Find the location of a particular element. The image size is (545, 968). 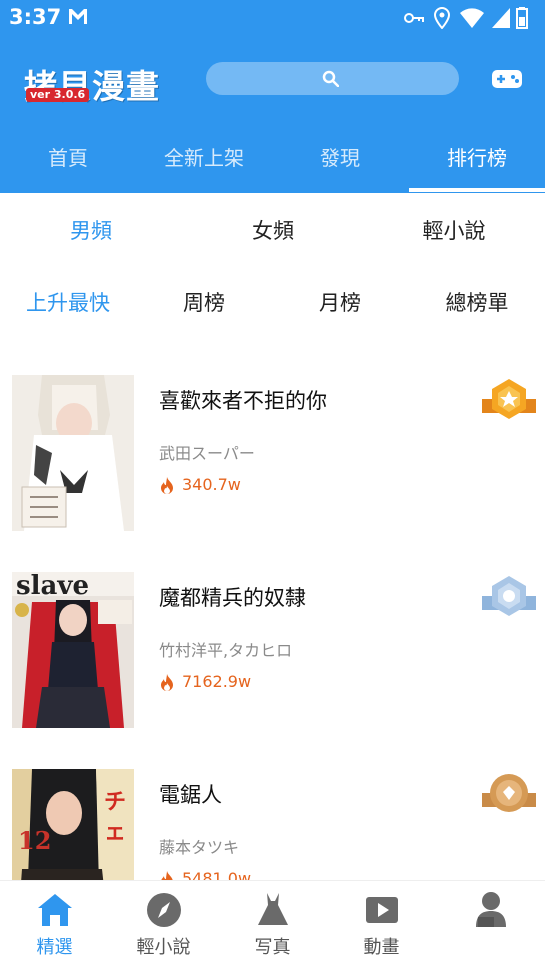

comic-cover: slave is located at coordinates (73, 650).